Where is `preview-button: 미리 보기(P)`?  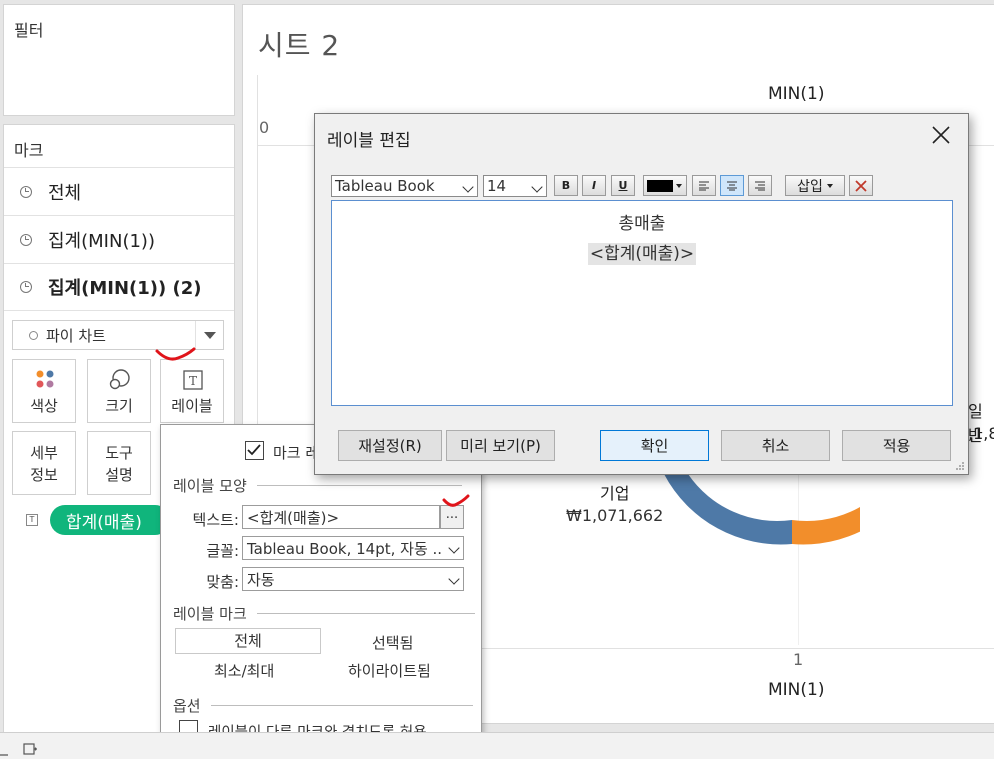 preview-button: 미리 보기(P) is located at coordinates (500, 445).